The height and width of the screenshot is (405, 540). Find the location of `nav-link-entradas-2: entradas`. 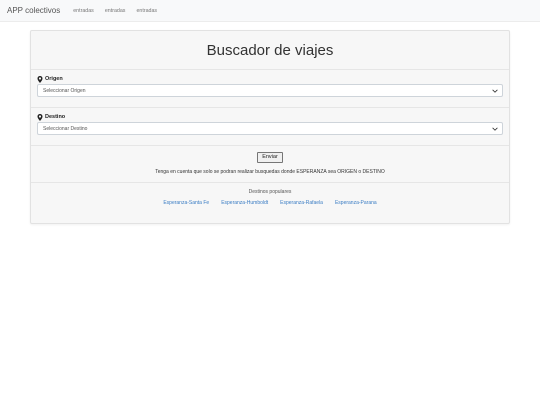

nav-link-entradas-2: entradas is located at coordinates (115, 11).